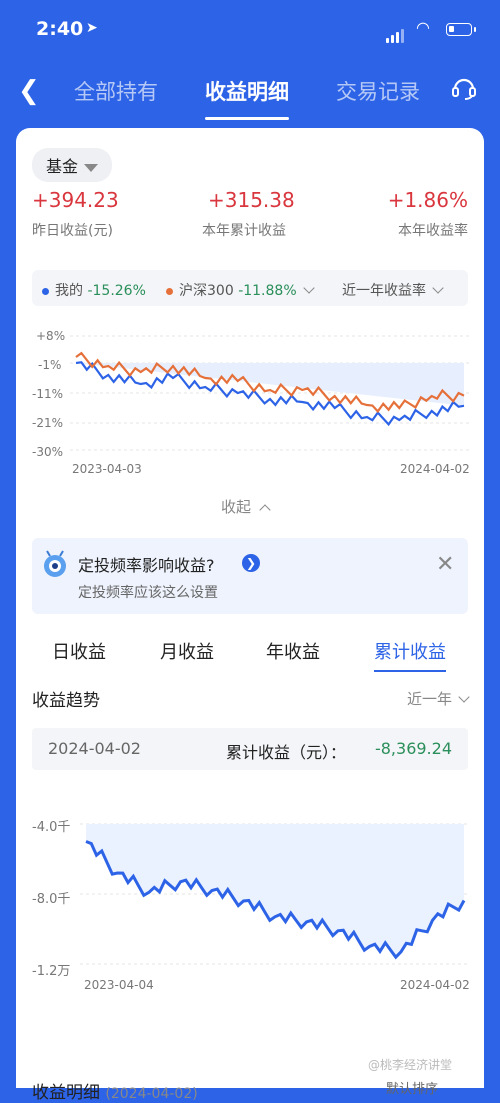  I want to click on legend-mine: 我的 -15.26%, so click(94, 290).